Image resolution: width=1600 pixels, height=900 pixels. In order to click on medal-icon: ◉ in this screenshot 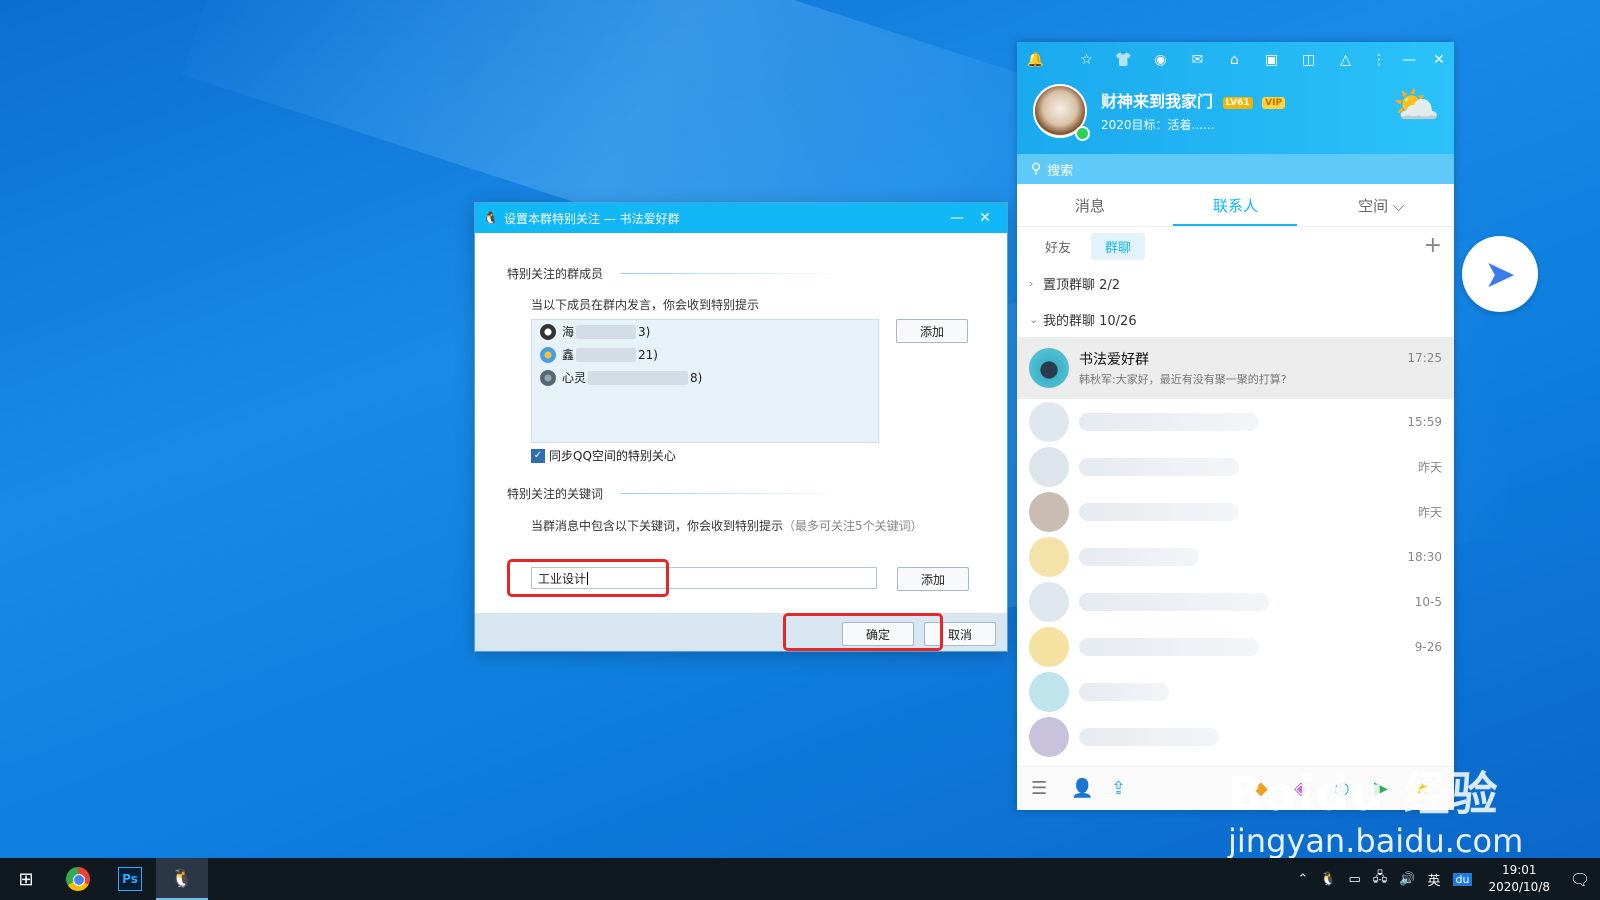, I will do `click(1160, 60)`.